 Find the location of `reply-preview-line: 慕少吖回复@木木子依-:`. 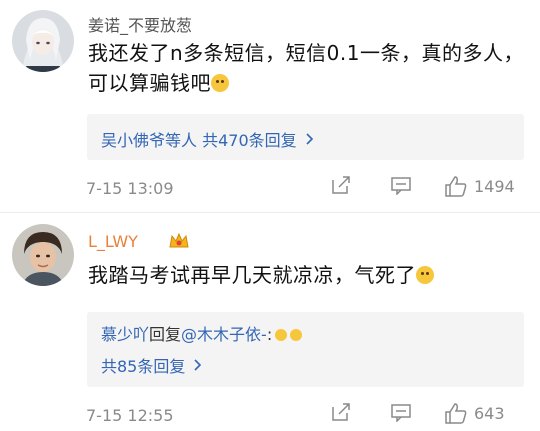

reply-preview-line: 慕少吖回复@木木子依-: is located at coordinates (202, 333).